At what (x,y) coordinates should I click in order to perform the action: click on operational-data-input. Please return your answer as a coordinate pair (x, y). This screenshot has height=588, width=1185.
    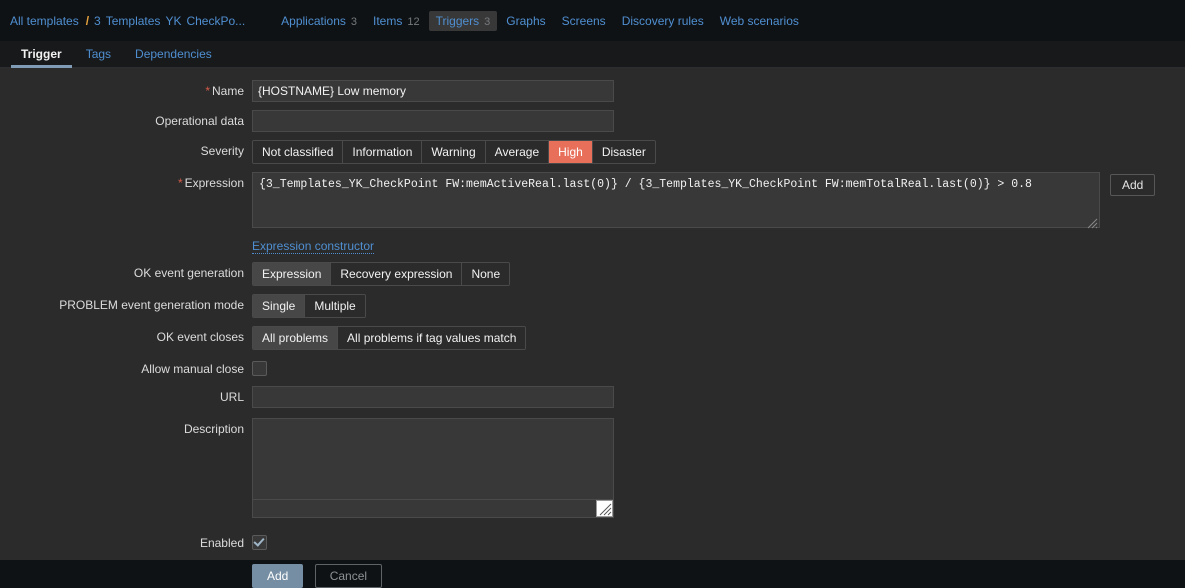
    Looking at the image, I should click on (433, 121).